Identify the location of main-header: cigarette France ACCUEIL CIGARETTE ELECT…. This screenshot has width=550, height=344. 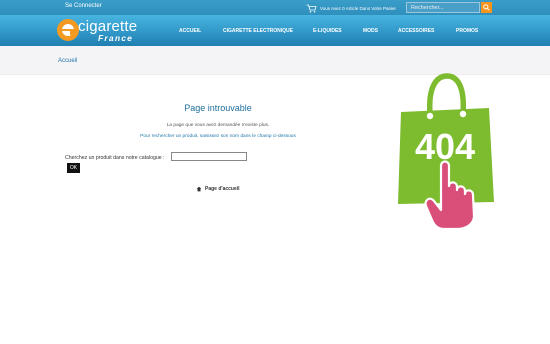
(275, 30).